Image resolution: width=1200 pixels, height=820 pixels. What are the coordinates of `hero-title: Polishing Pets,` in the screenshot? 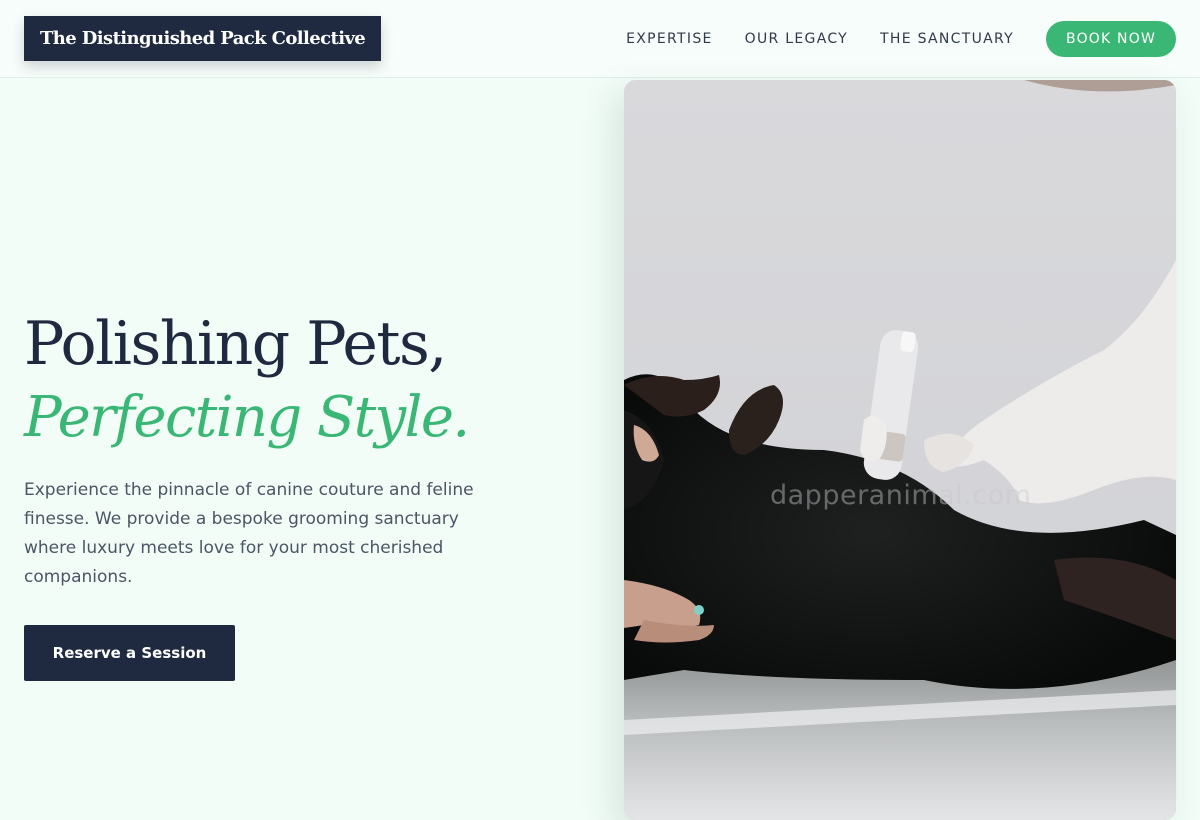 It's located at (235, 344).